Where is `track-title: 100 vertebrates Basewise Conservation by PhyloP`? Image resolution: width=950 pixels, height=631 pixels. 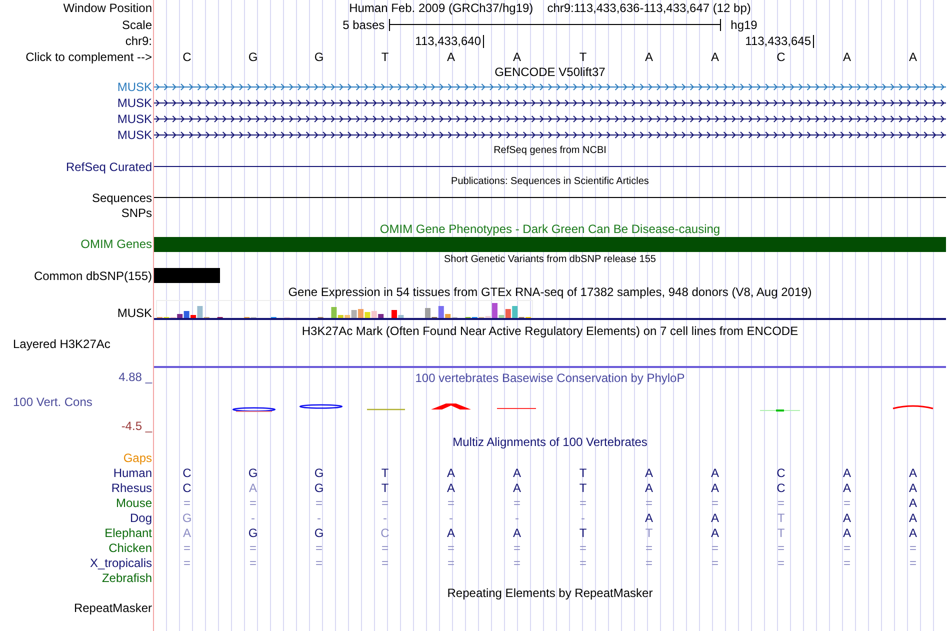 track-title: 100 vertebrates Basewise Conservation by PhyloP is located at coordinates (550, 378).